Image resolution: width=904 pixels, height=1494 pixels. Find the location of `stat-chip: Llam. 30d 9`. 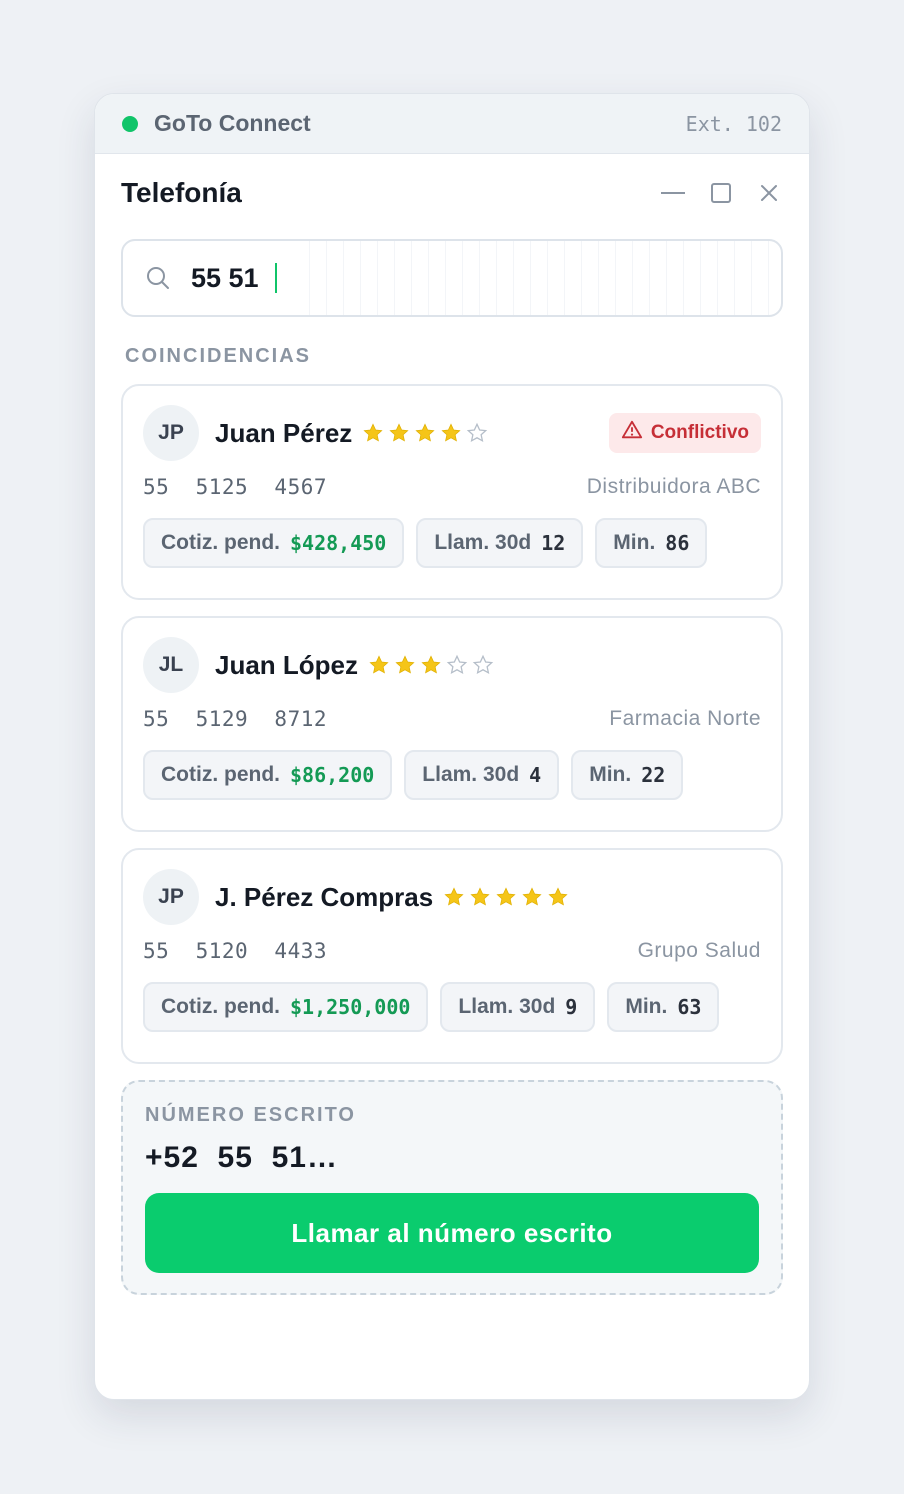

stat-chip: Llam. 30d 9 is located at coordinates (518, 1007).